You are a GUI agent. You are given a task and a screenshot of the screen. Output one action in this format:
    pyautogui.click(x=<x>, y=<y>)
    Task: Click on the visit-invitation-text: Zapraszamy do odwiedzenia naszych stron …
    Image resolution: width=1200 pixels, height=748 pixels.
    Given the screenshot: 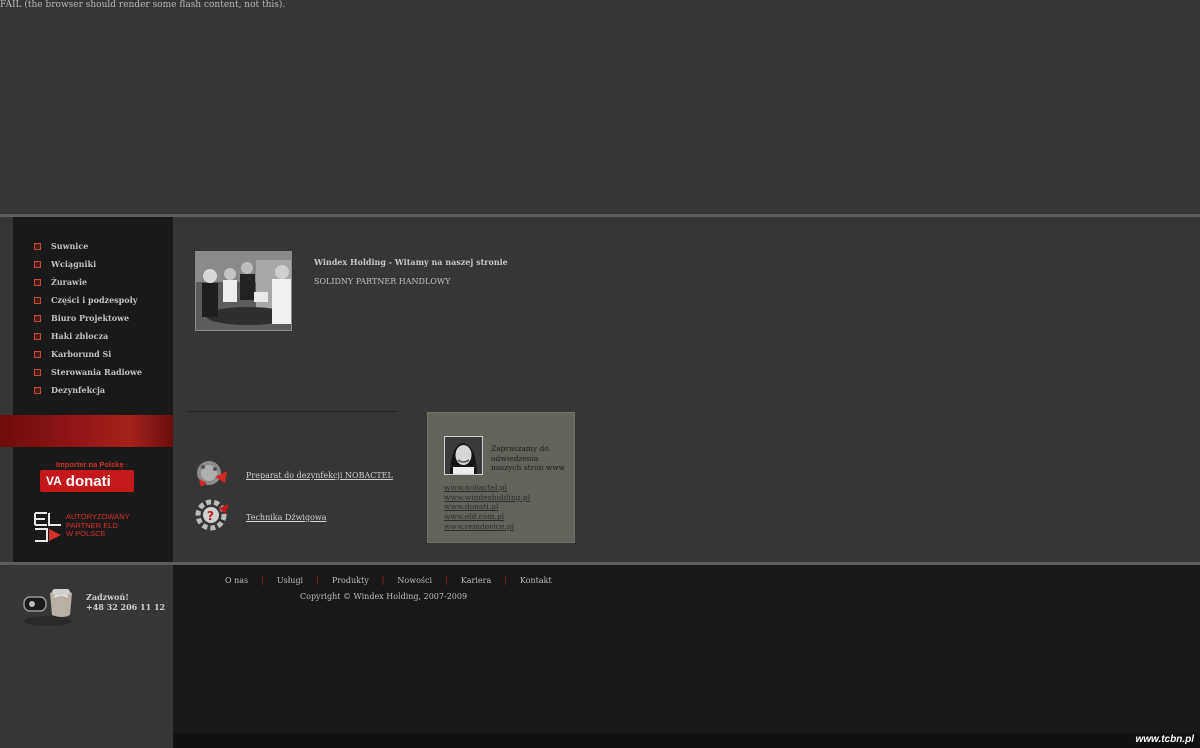 What is the action you would take?
    pyautogui.click(x=528, y=458)
    